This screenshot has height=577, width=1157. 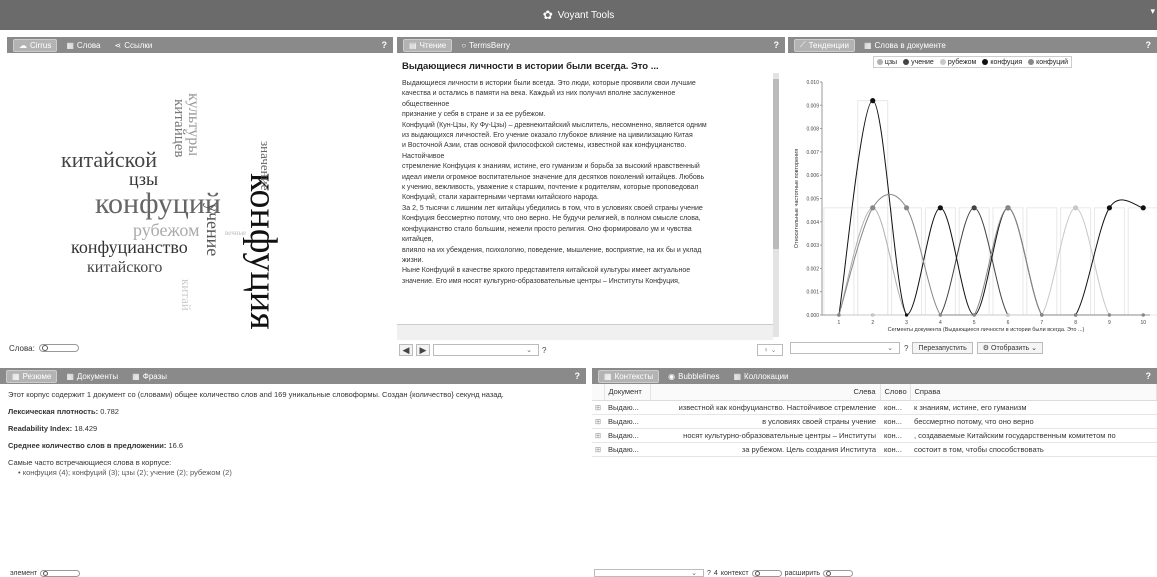 I want to click on tab-label: Bubblelines, so click(x=699, y=376).